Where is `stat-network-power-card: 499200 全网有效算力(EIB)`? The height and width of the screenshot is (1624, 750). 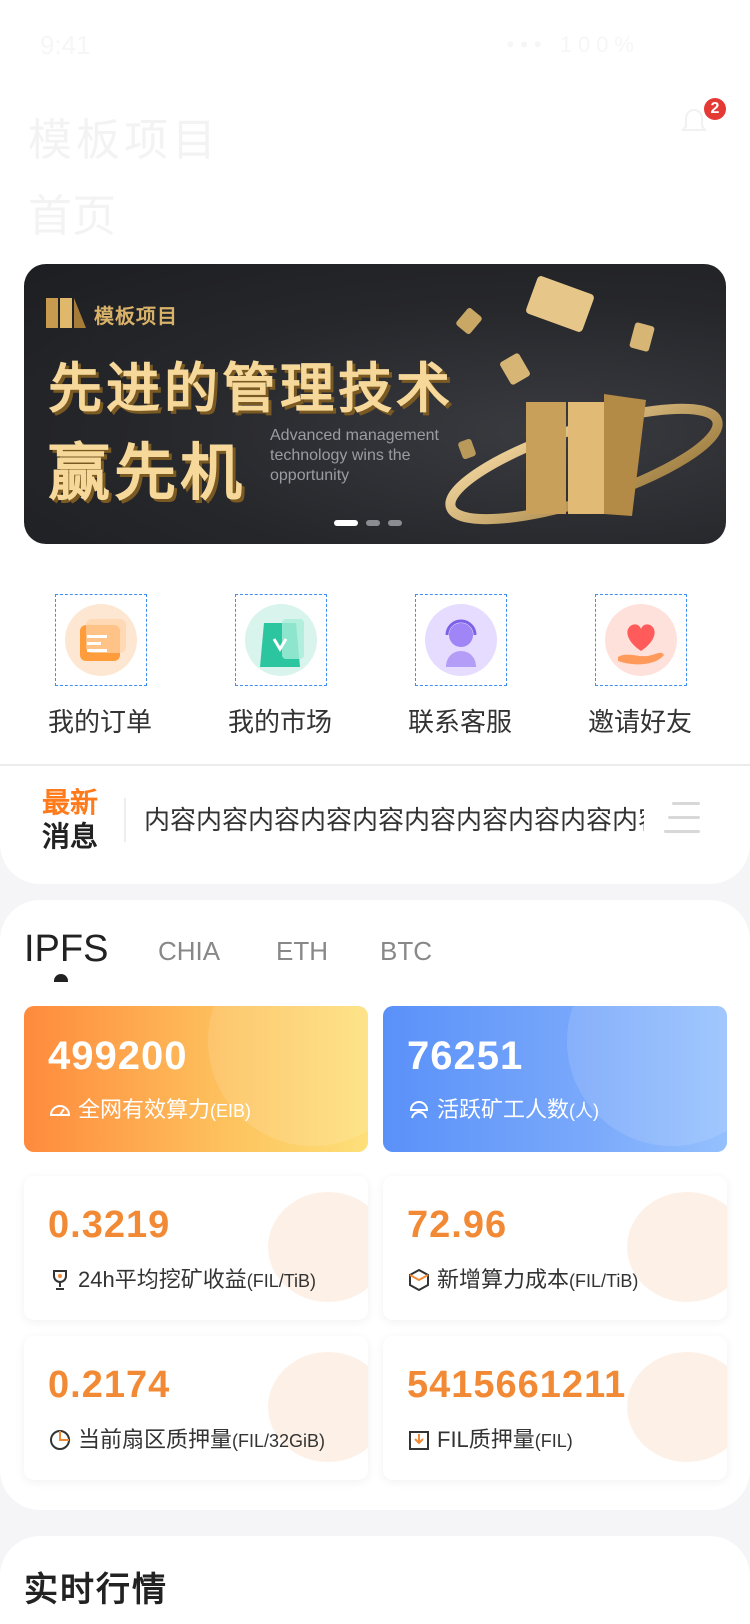
stat-network-power-card: 499200 全网有效算力(EIB) is located at coordinates (196, 1079).